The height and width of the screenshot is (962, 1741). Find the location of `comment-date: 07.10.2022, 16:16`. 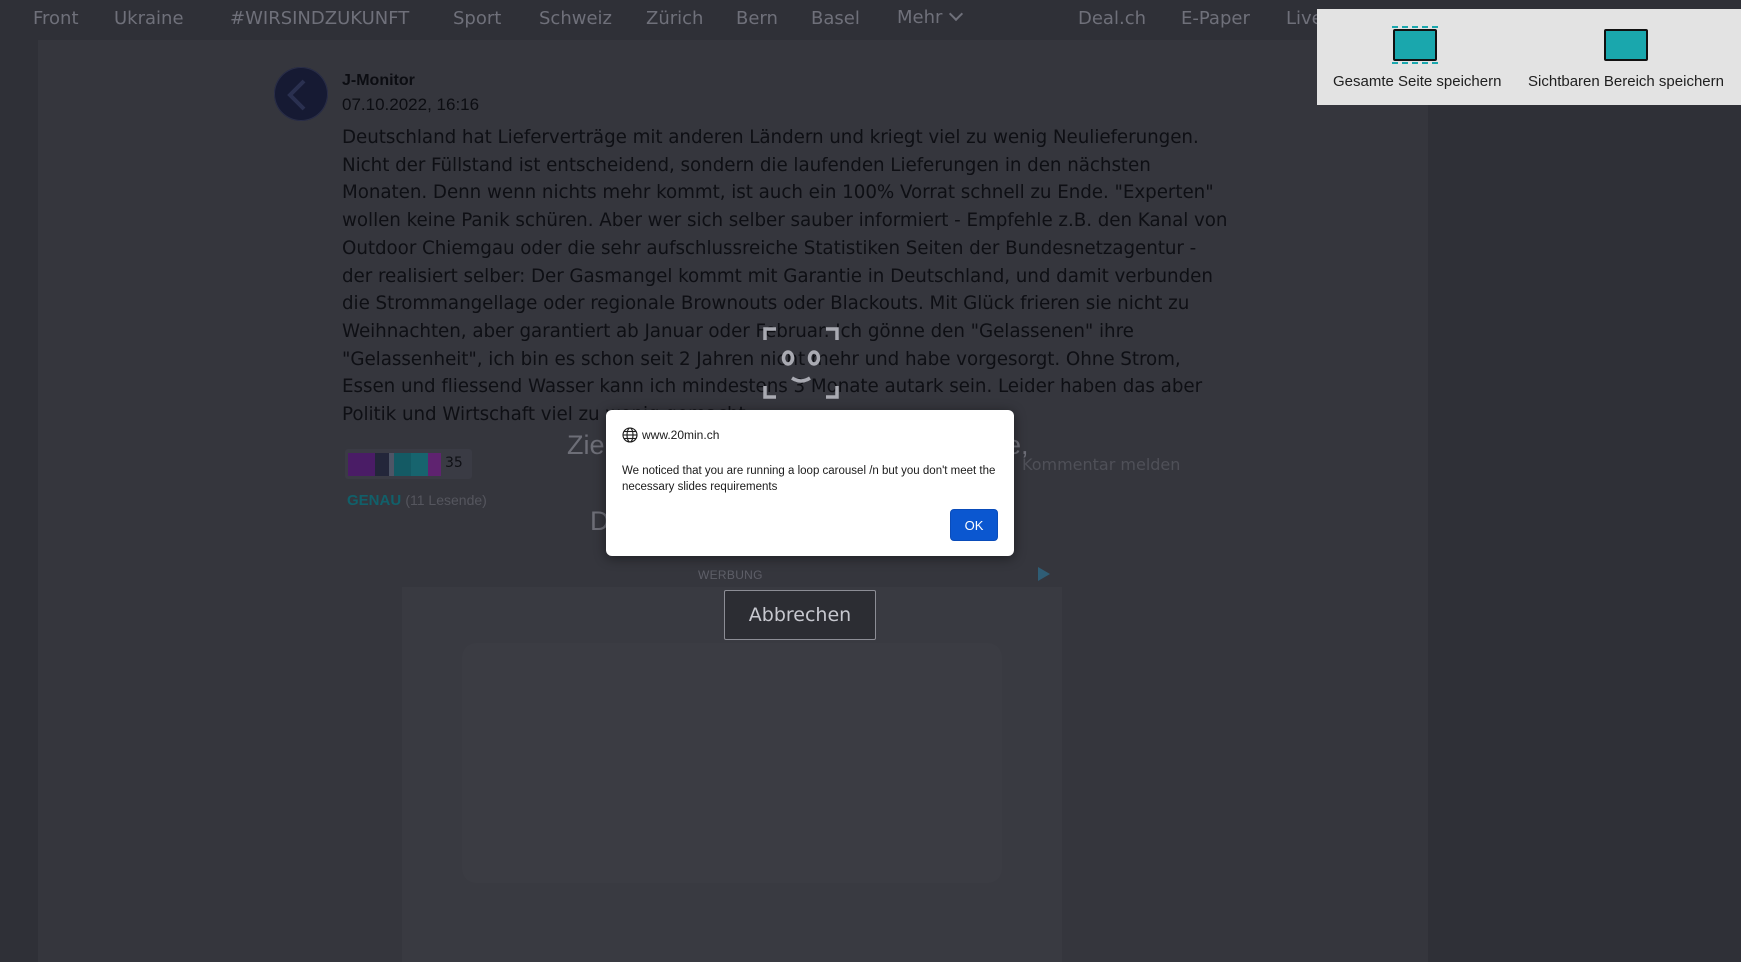

comment-date: 07.10.2022, 16:16 is located at coordinates (411, 104).